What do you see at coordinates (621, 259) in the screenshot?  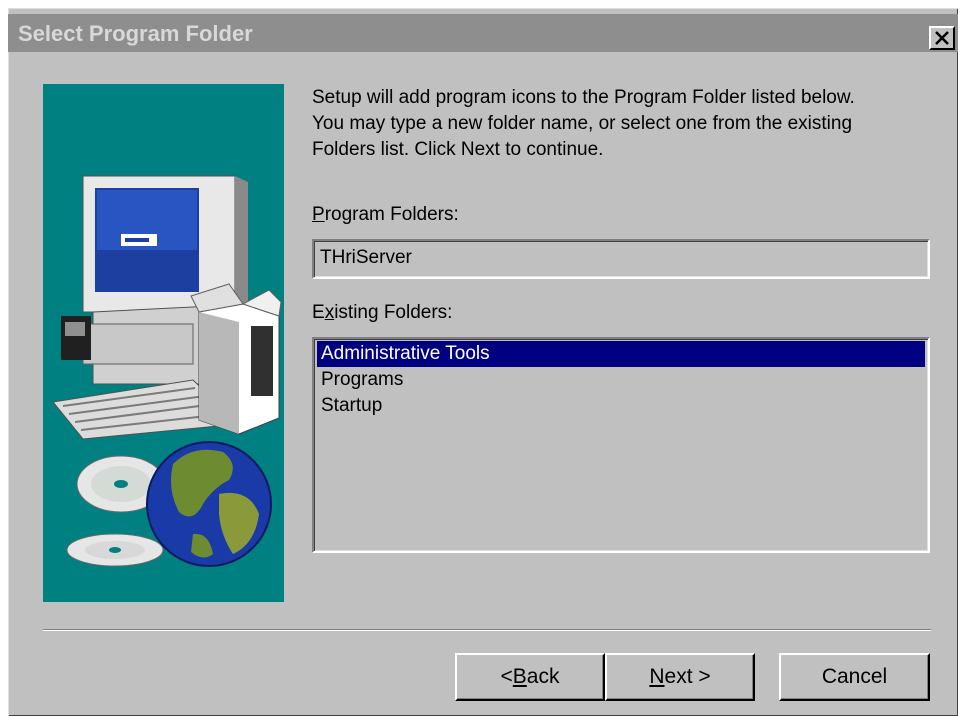 I see `program-folder-input: THriServer` at bounding box center [621, 259].